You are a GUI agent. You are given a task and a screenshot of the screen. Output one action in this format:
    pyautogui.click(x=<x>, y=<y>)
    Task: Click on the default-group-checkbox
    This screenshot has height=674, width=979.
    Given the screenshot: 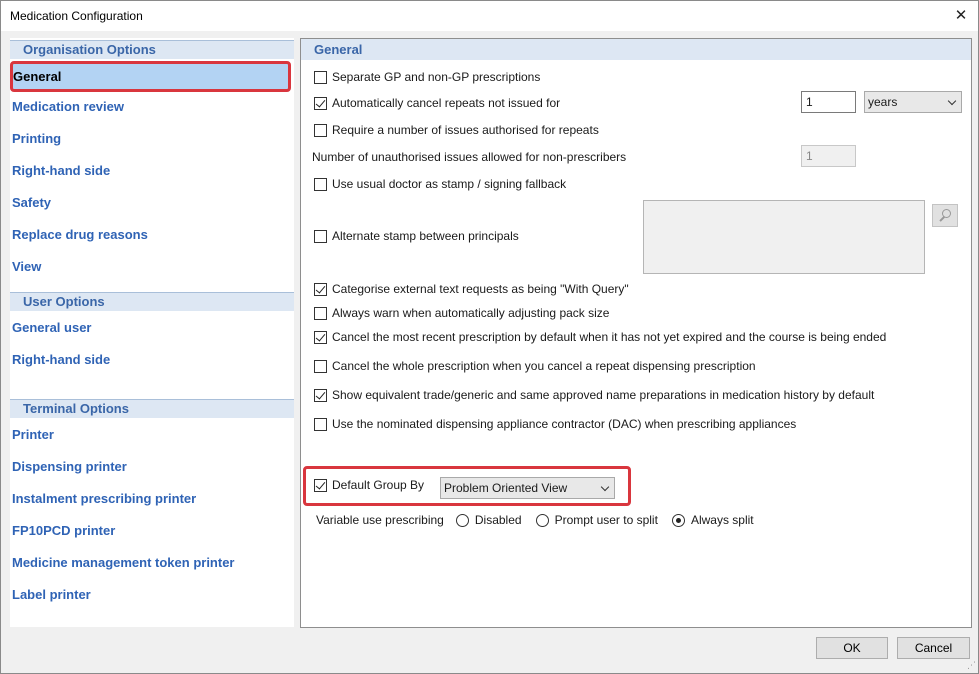 What is the action you would take?
    pyautogui.click(x=320, y=485)
    